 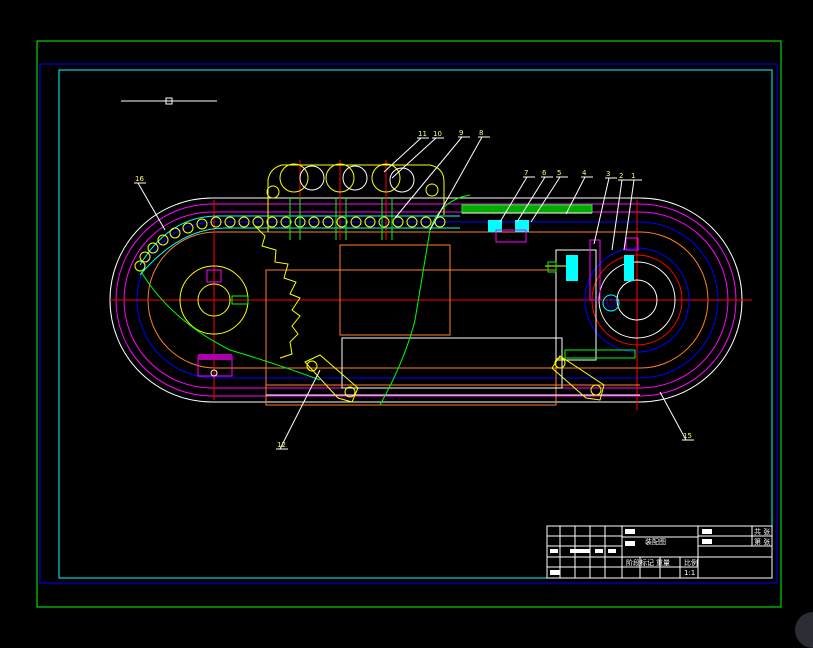 I want to click on title-block: 装配图 1:1 共 张 第 张 阶段标记 重量 比例, so click(x=659, y=552).